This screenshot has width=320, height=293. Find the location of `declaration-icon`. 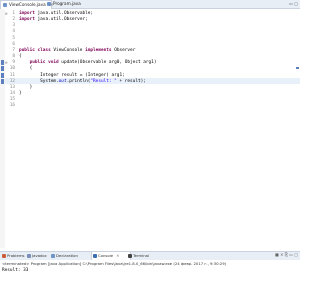

declaration-icon is located at coordinates (53, 256).